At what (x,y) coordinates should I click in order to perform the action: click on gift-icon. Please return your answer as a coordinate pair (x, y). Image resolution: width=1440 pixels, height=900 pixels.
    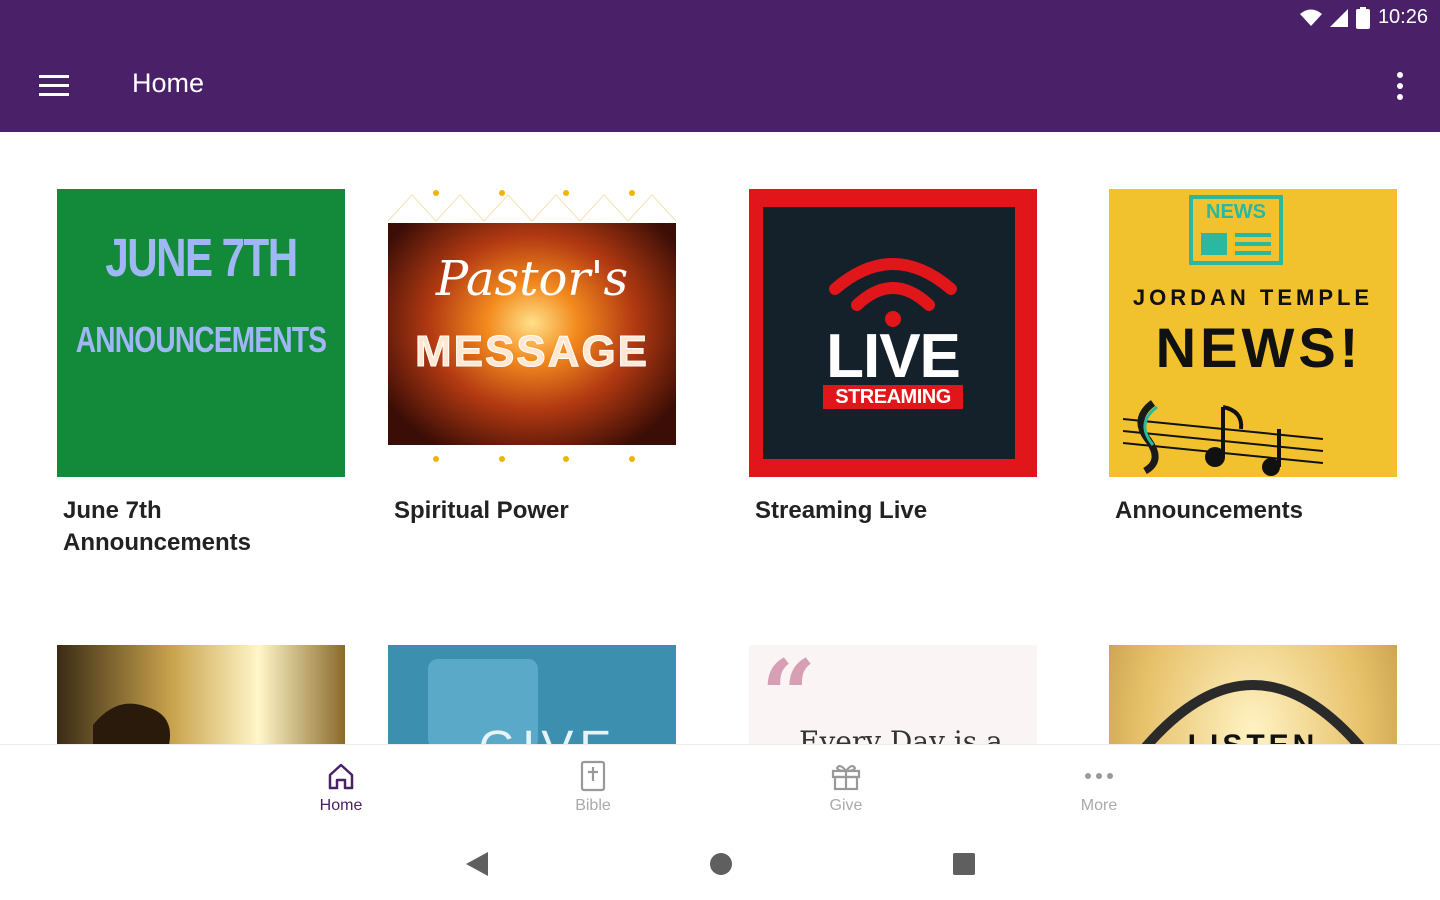
    Looking at the image, I should click on (846, 778).